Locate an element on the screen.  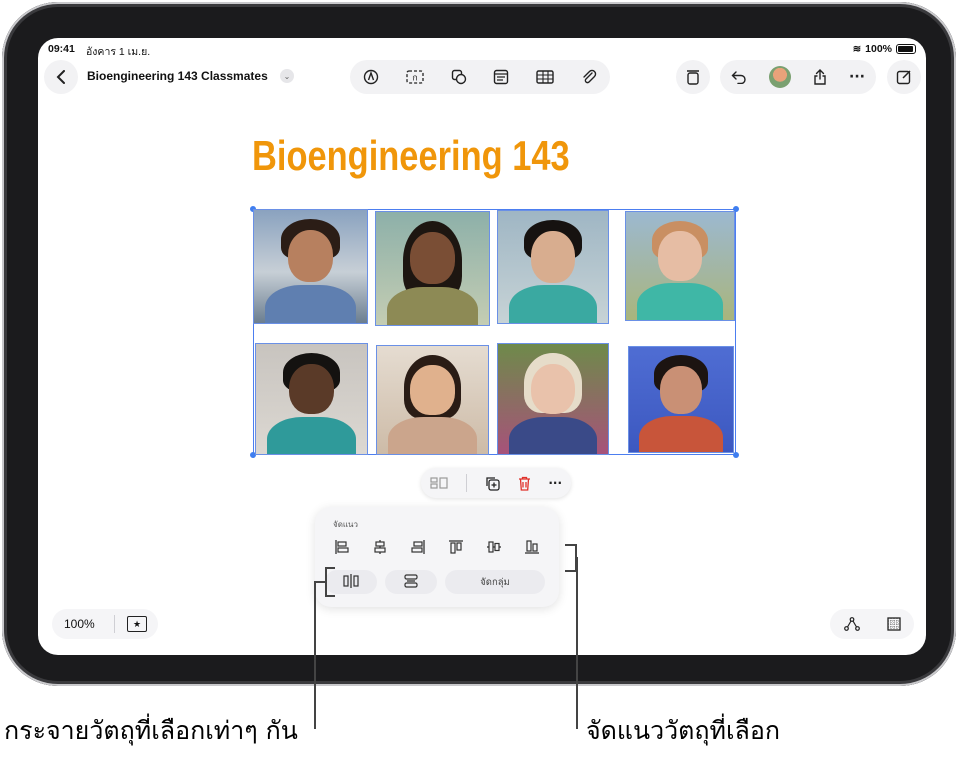
align-left-icon is located at coordinates (341, 547).